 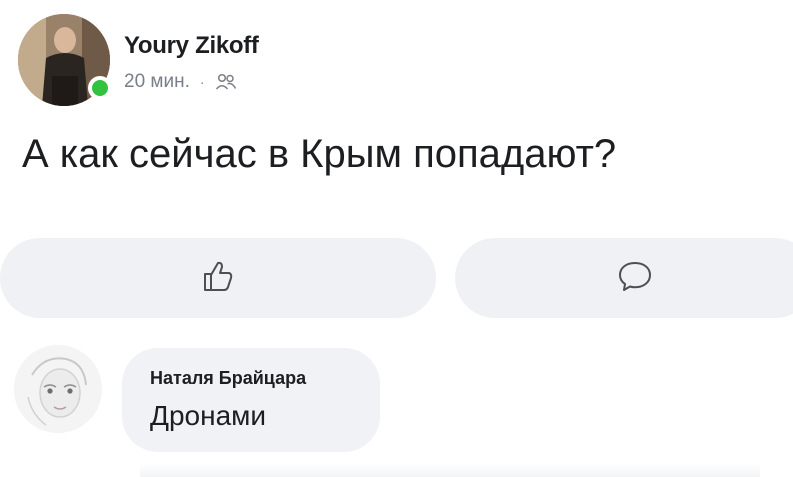 What do you see at coordinates (228, 378) in the screenshot?
I see `comment-author-name: Наталя Брайцара` at bounding box center [228, 378].